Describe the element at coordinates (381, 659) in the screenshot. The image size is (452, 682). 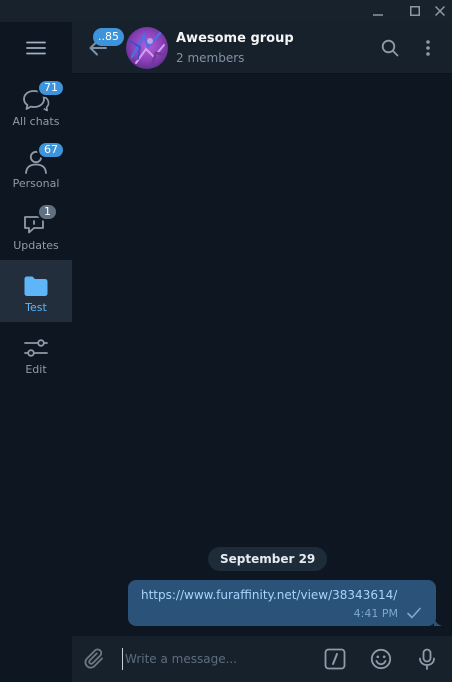
I see `emoji-icon` at that location.